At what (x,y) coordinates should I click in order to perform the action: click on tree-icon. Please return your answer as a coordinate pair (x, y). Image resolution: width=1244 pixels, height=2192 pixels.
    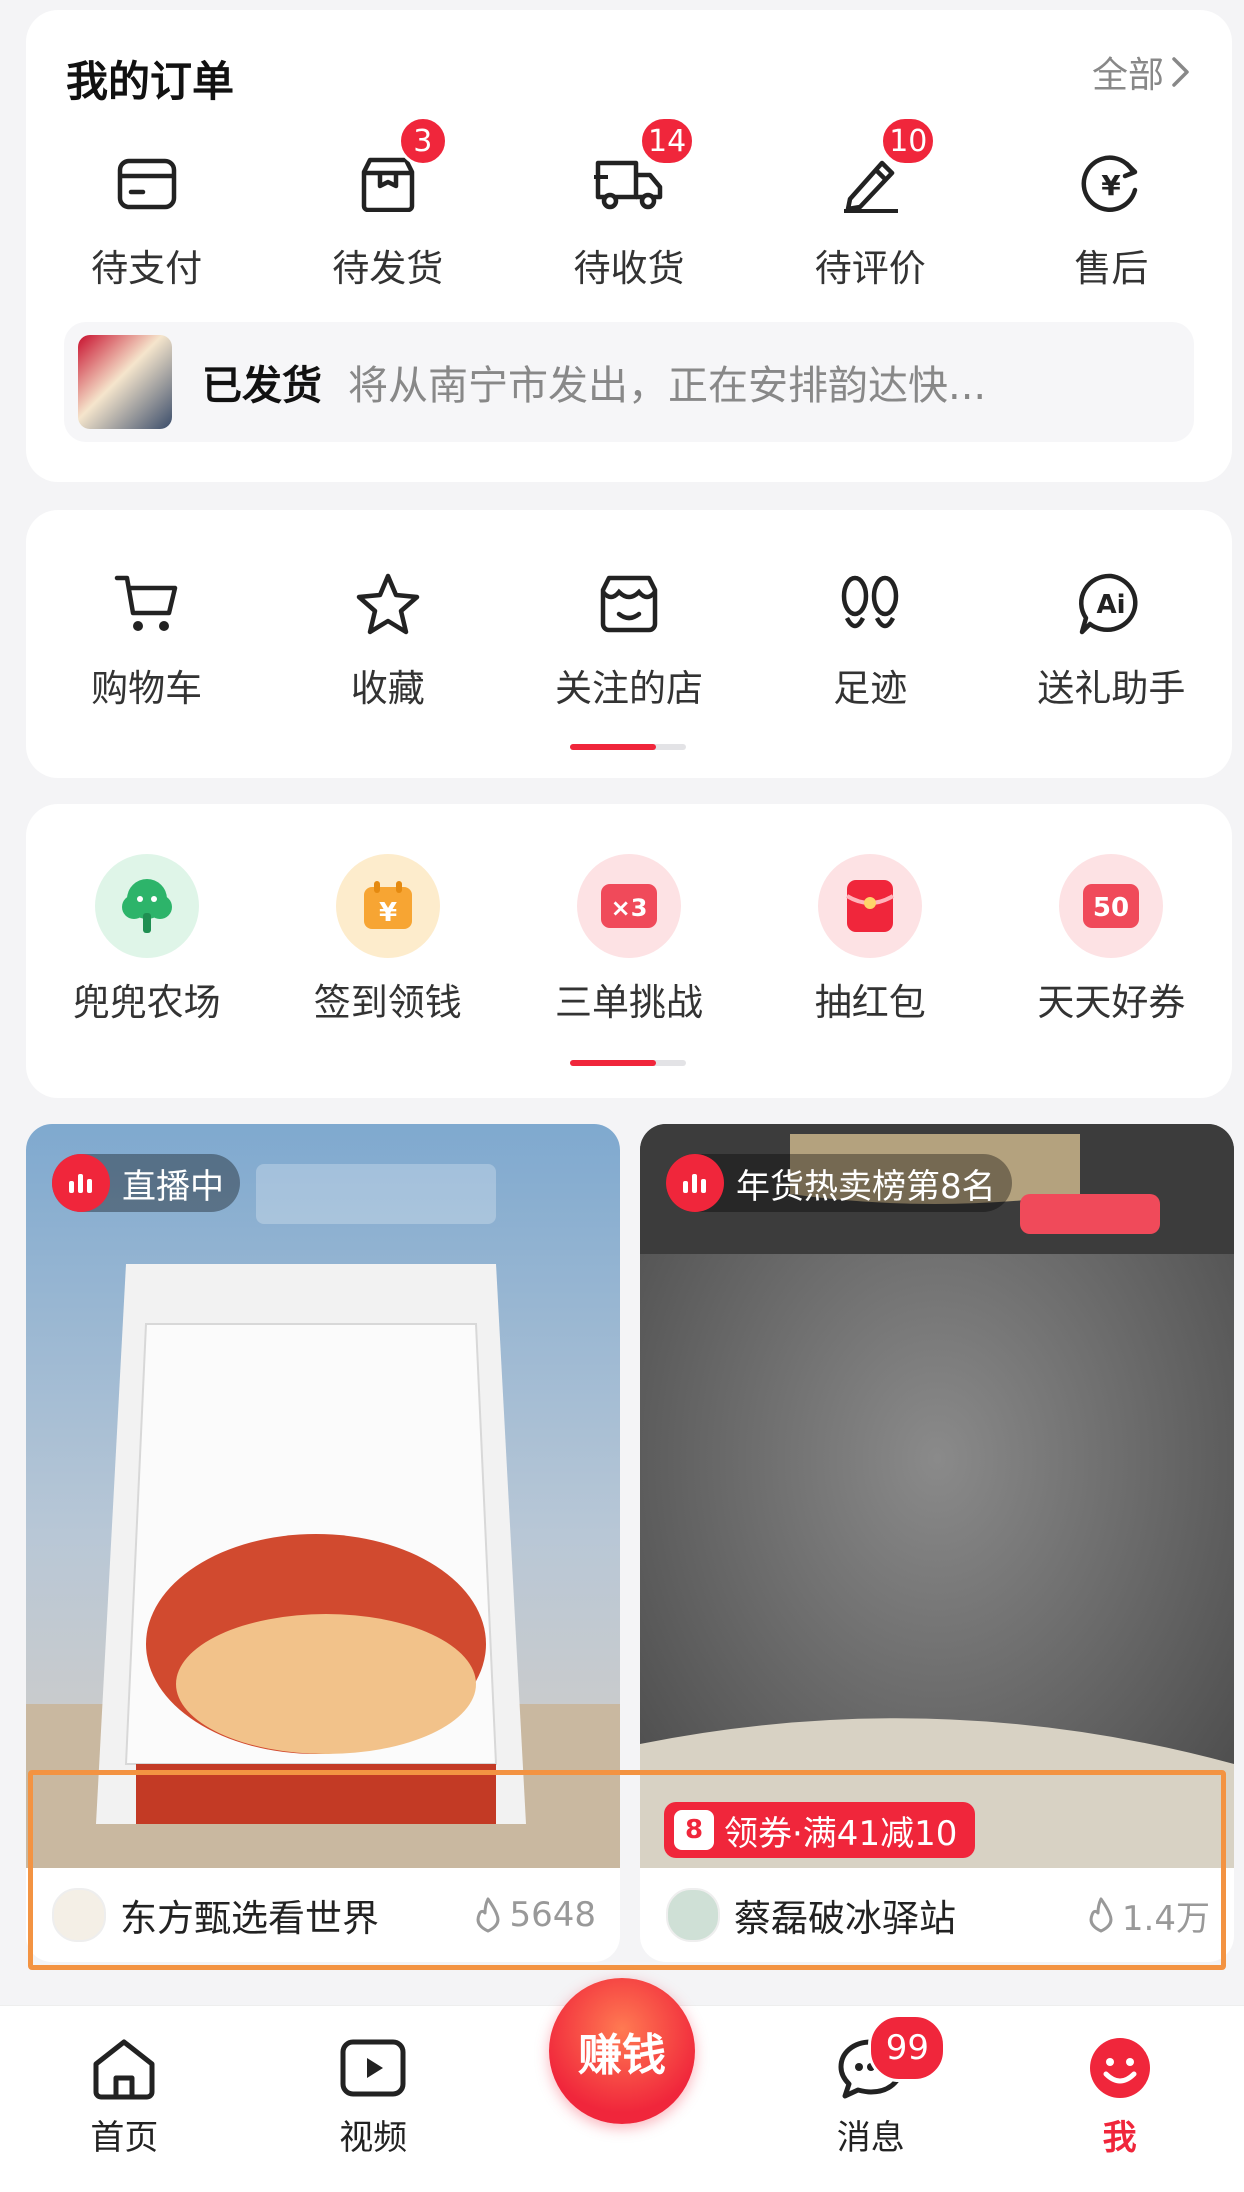
    Looking at the image, I should click on (146, 906).